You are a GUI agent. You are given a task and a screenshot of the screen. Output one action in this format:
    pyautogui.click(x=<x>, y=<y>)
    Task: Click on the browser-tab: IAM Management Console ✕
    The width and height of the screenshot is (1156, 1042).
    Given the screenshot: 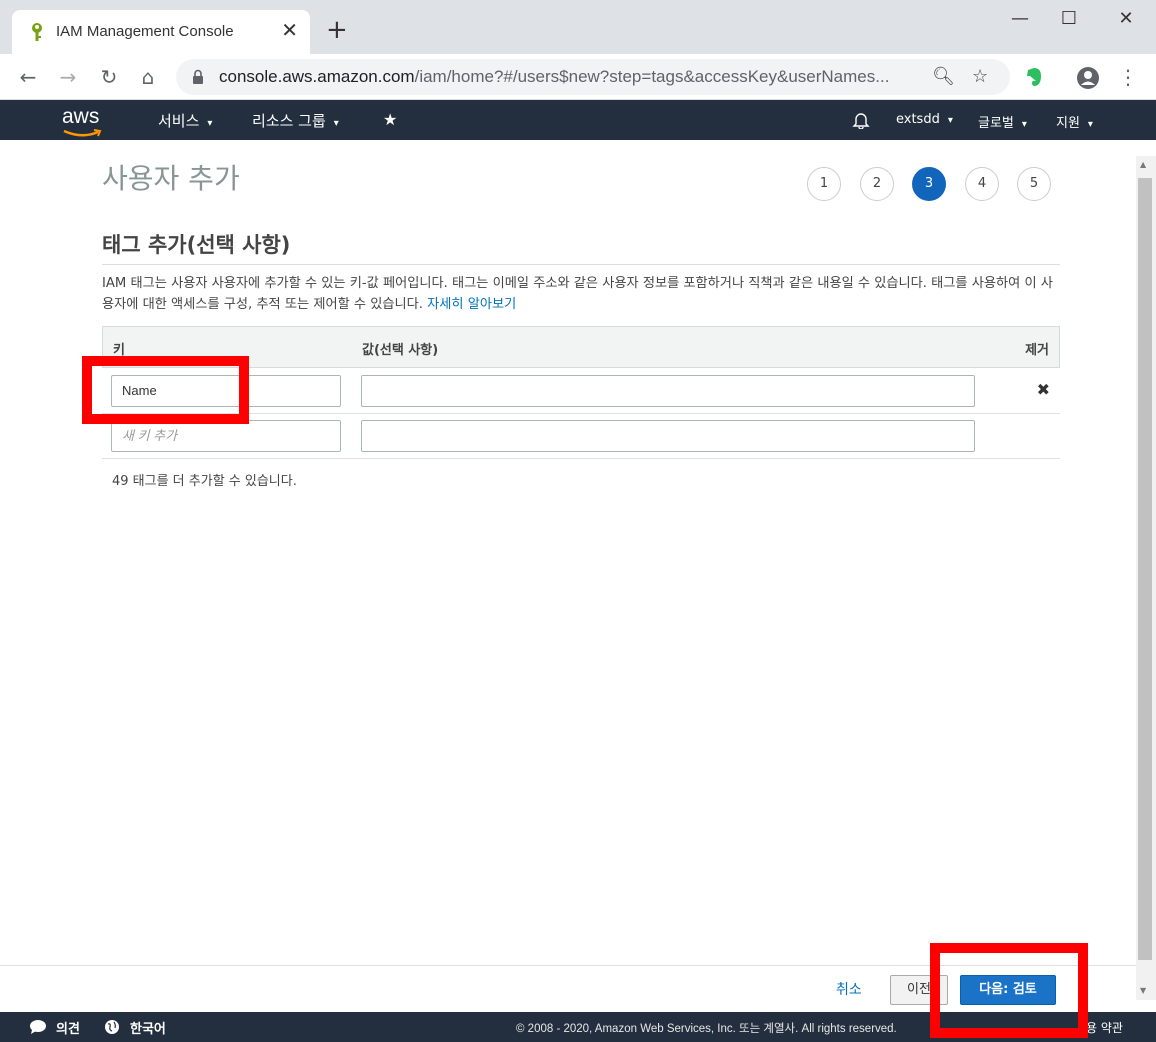 What is the action you would take?
    pyautogui.click(x=161, y=32)
    